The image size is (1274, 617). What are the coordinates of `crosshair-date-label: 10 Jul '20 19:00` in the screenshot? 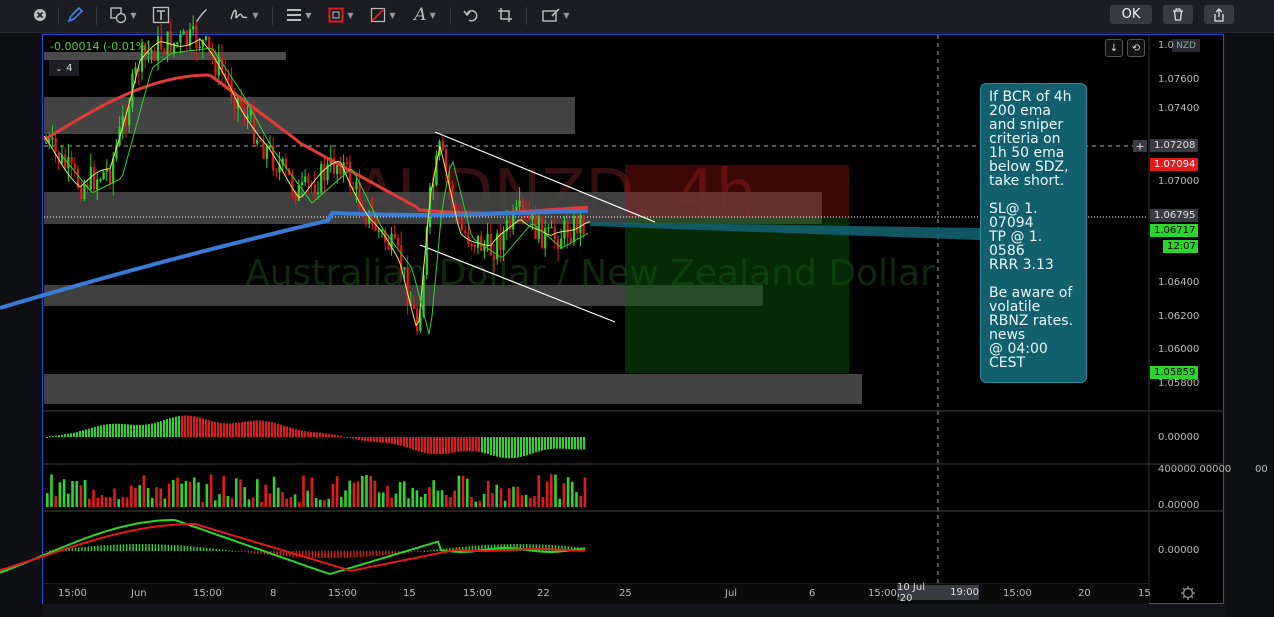 It's located at (938, 592).